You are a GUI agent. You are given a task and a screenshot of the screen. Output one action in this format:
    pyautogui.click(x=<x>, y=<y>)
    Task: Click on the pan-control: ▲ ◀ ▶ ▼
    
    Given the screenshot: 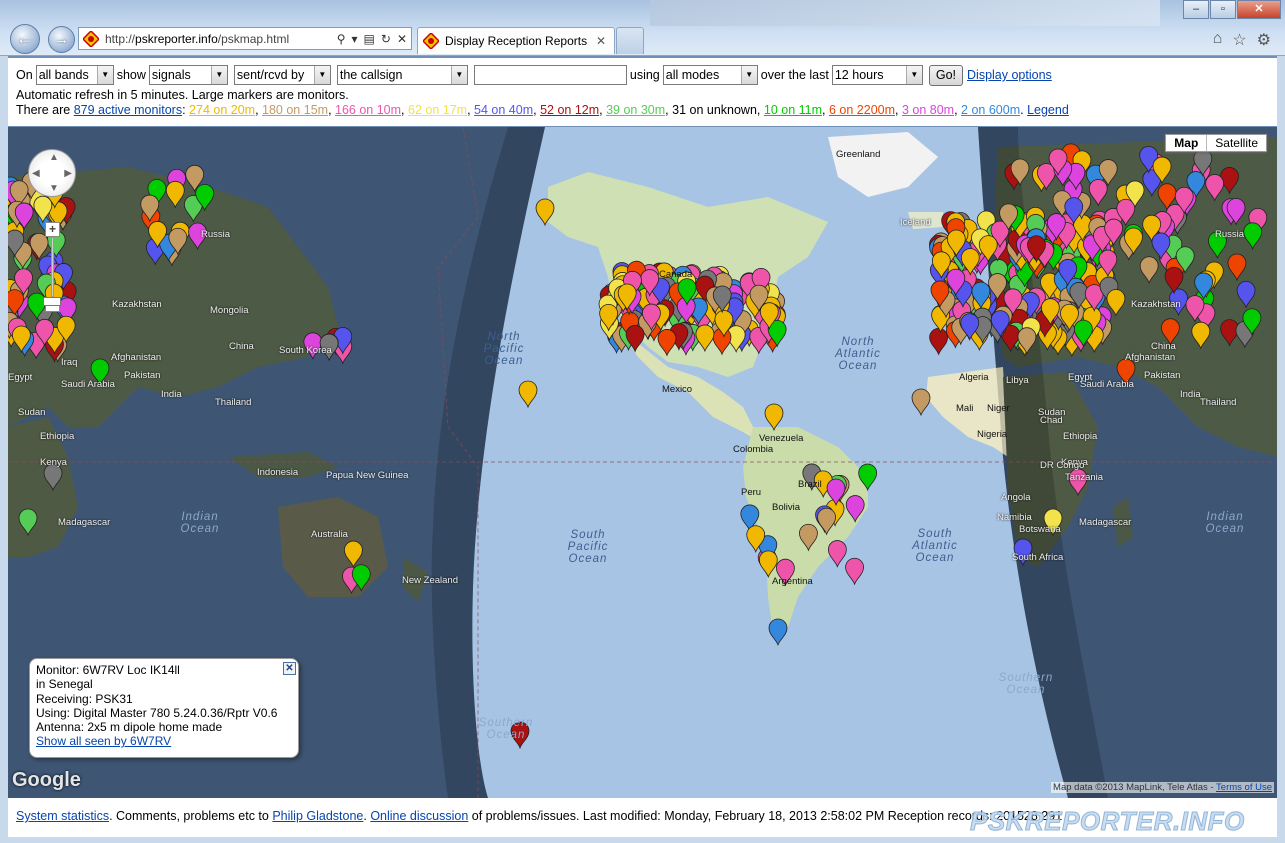 What is the action you would take?
    pyautogui.click(x=52, y=173)
    